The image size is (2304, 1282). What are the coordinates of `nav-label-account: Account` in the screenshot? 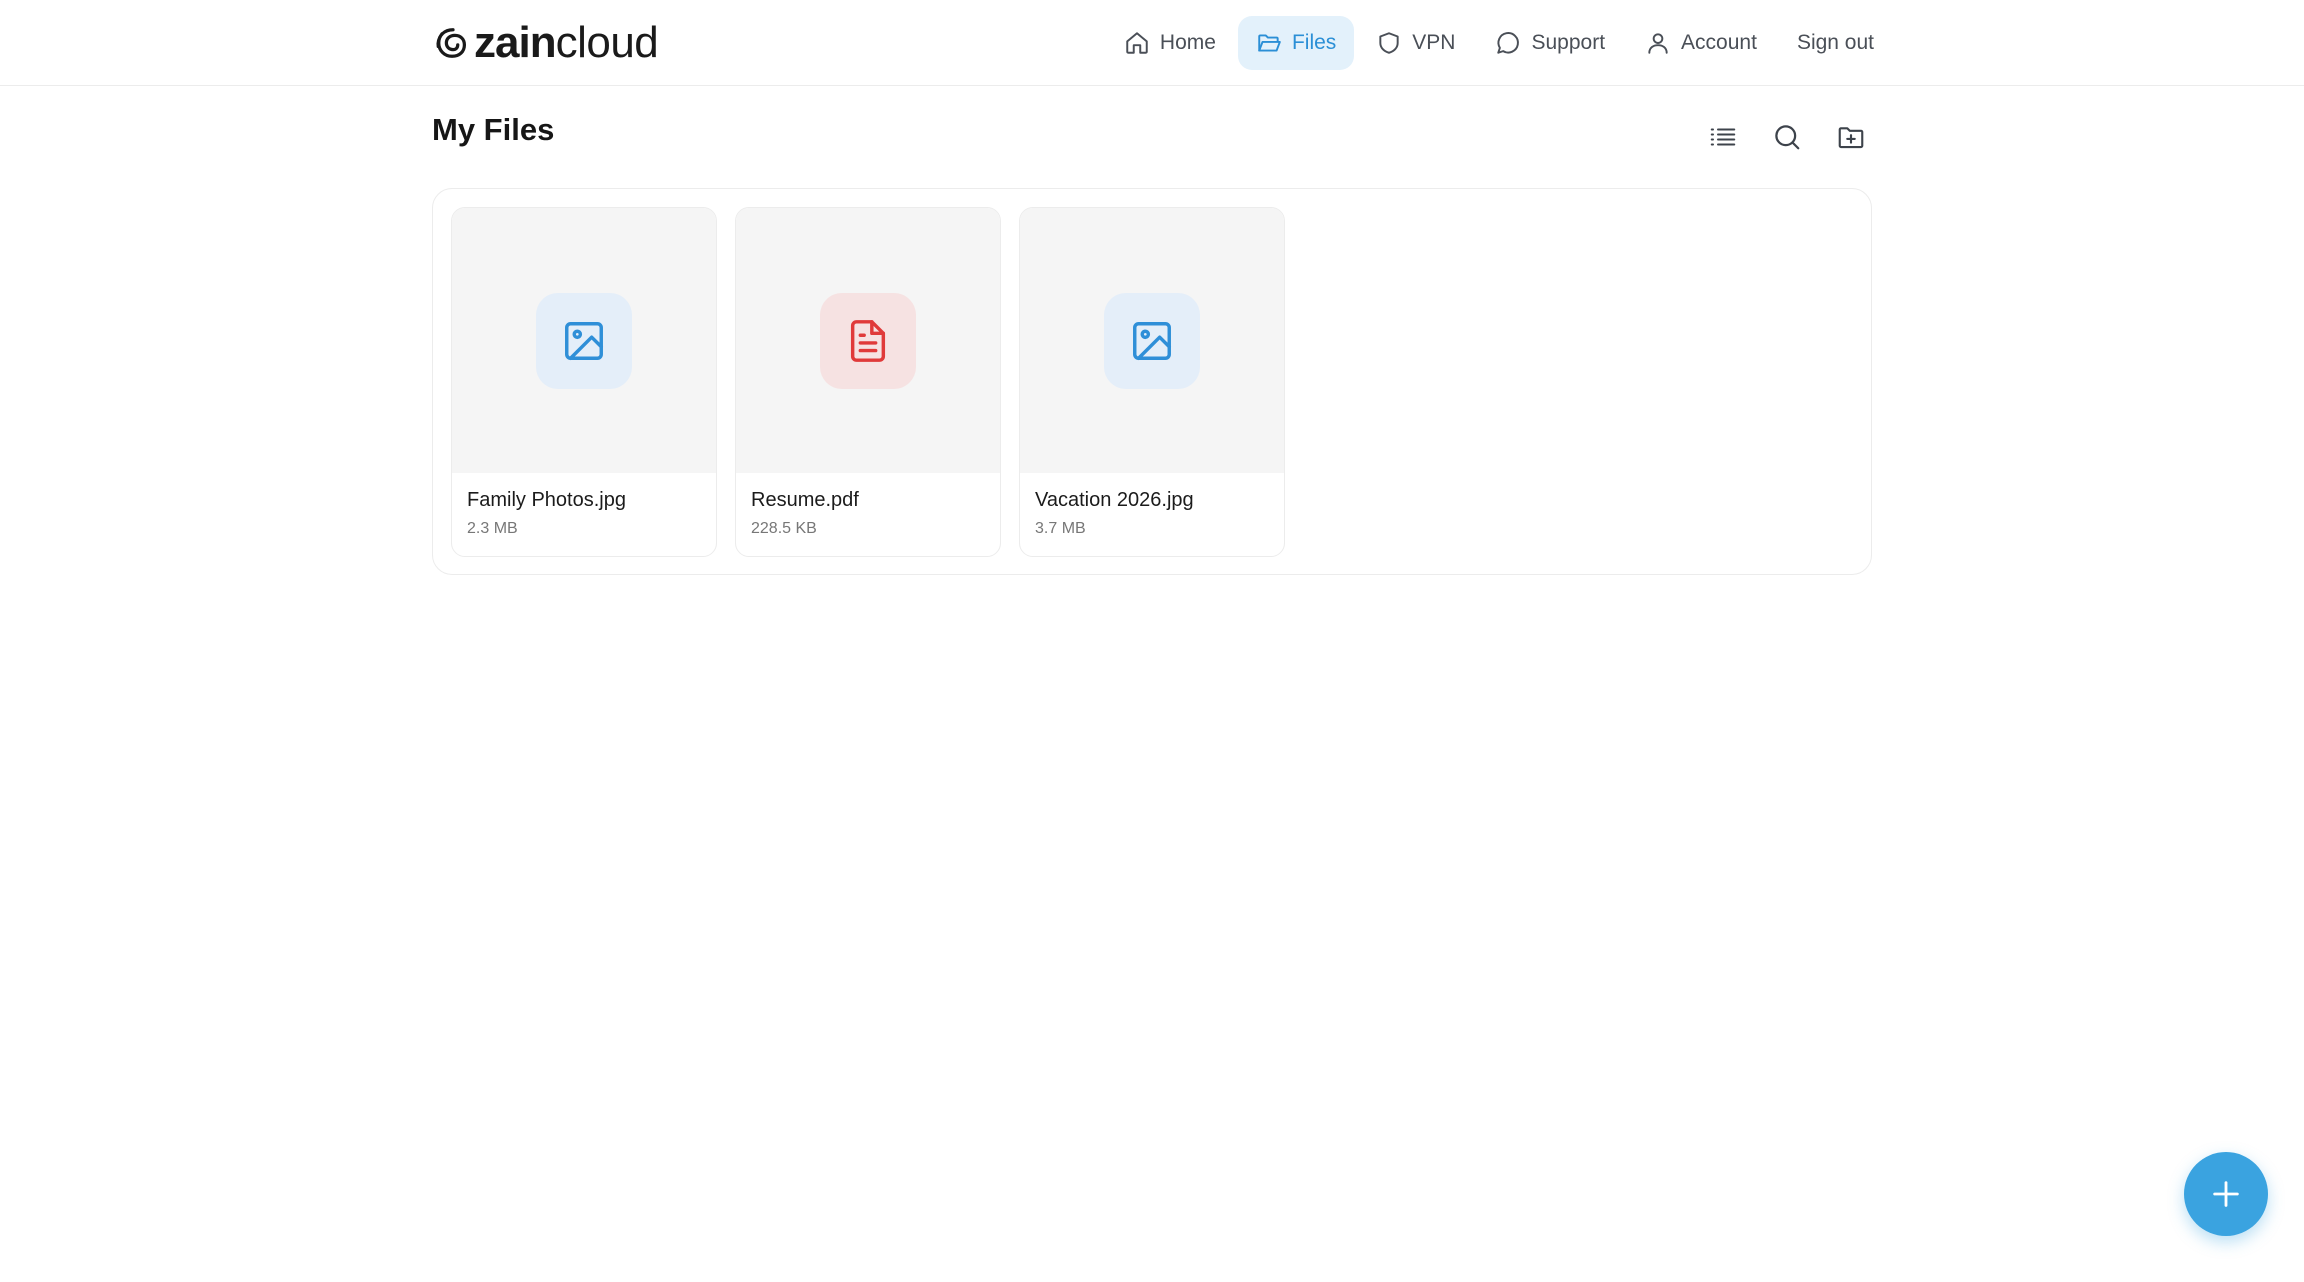 It's located at (1719, 42).